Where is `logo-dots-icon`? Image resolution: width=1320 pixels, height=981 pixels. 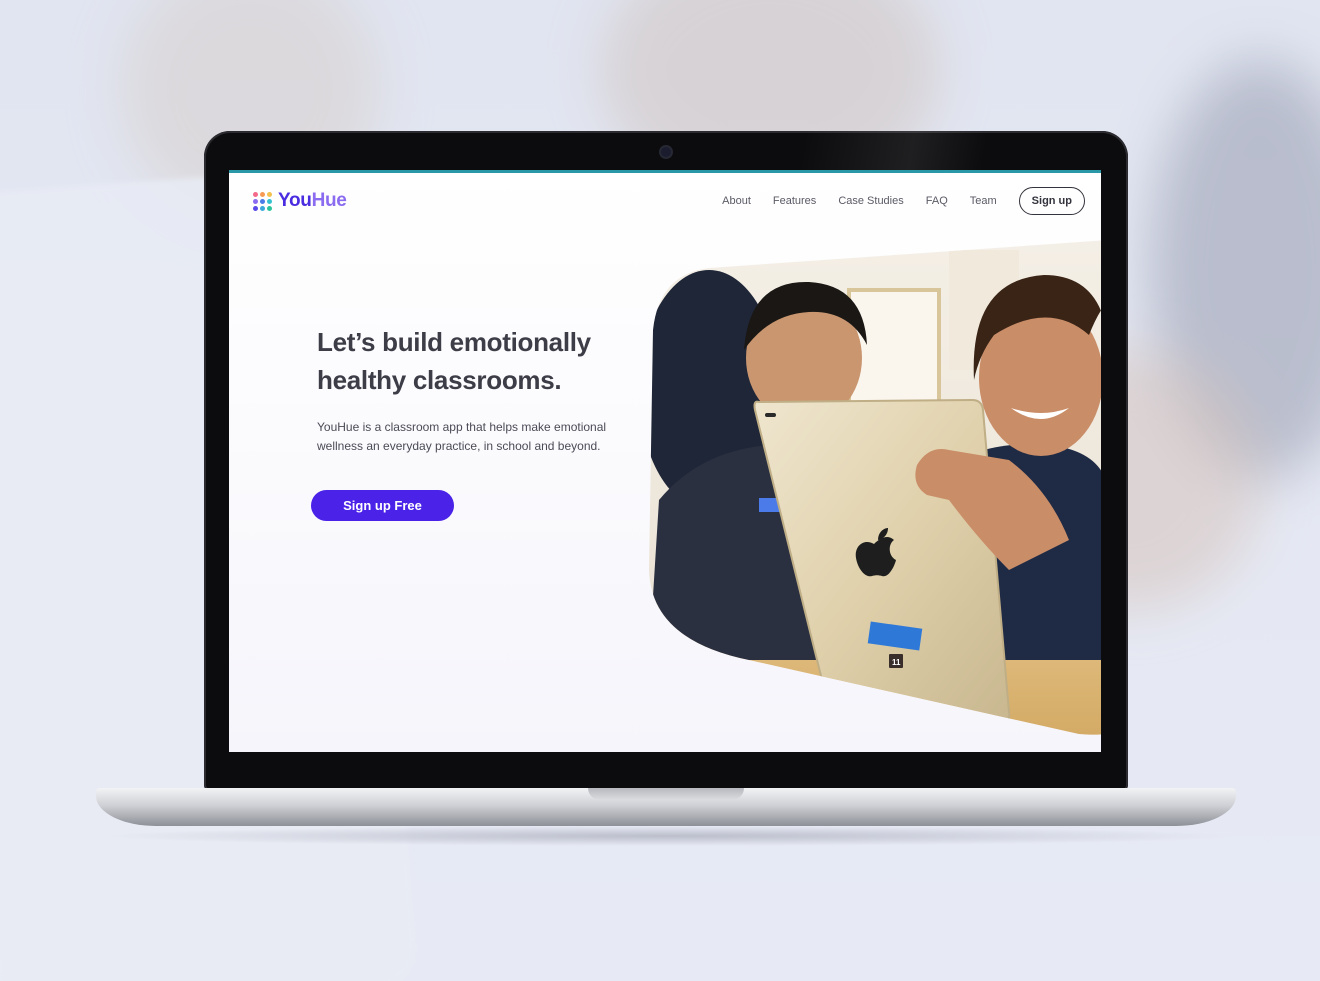 logo-dots-icon is located at coordinates (262, 201).